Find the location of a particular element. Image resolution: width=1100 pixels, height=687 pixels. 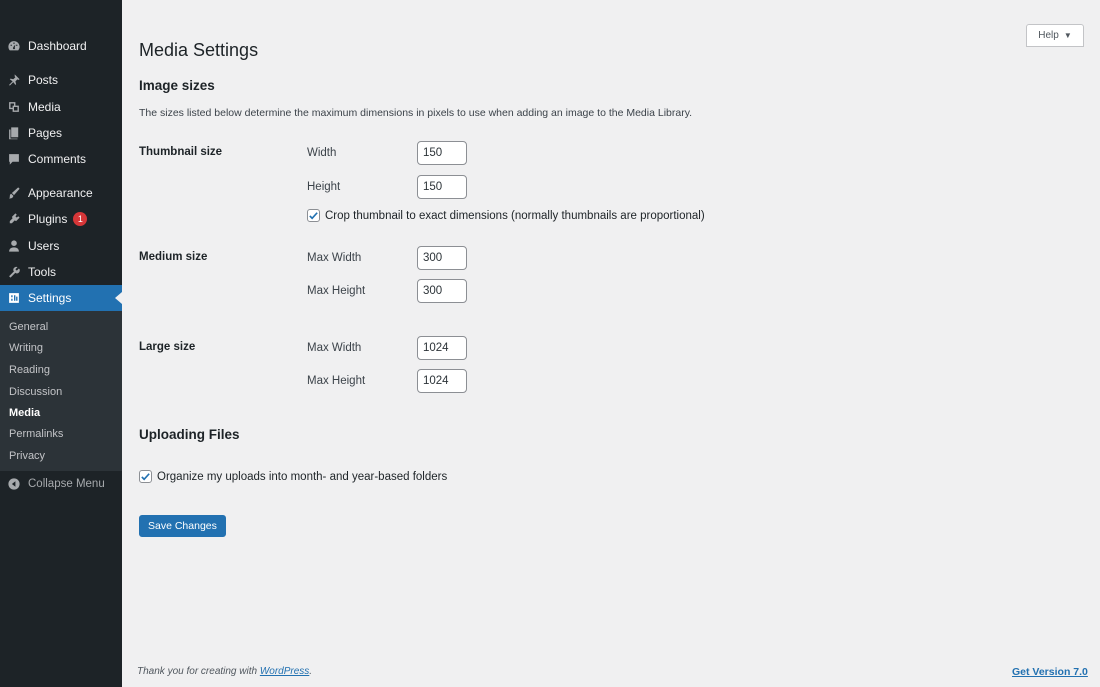

caret-down-icon: ▼ is located at coordinates (1067, 35).